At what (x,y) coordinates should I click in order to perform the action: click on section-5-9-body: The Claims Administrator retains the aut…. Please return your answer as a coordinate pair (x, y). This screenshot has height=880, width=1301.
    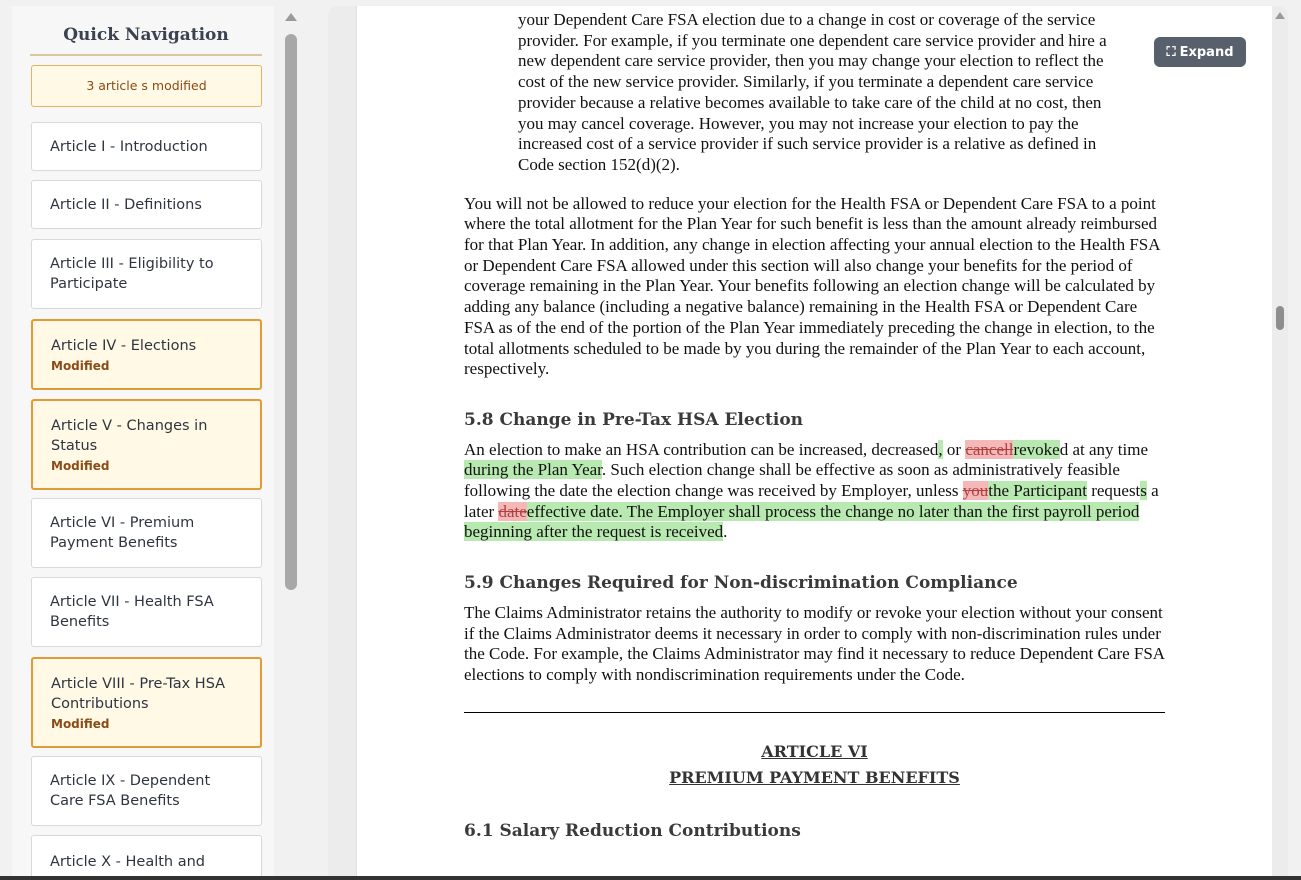
    Looking at the image, I should click on (814, 643).